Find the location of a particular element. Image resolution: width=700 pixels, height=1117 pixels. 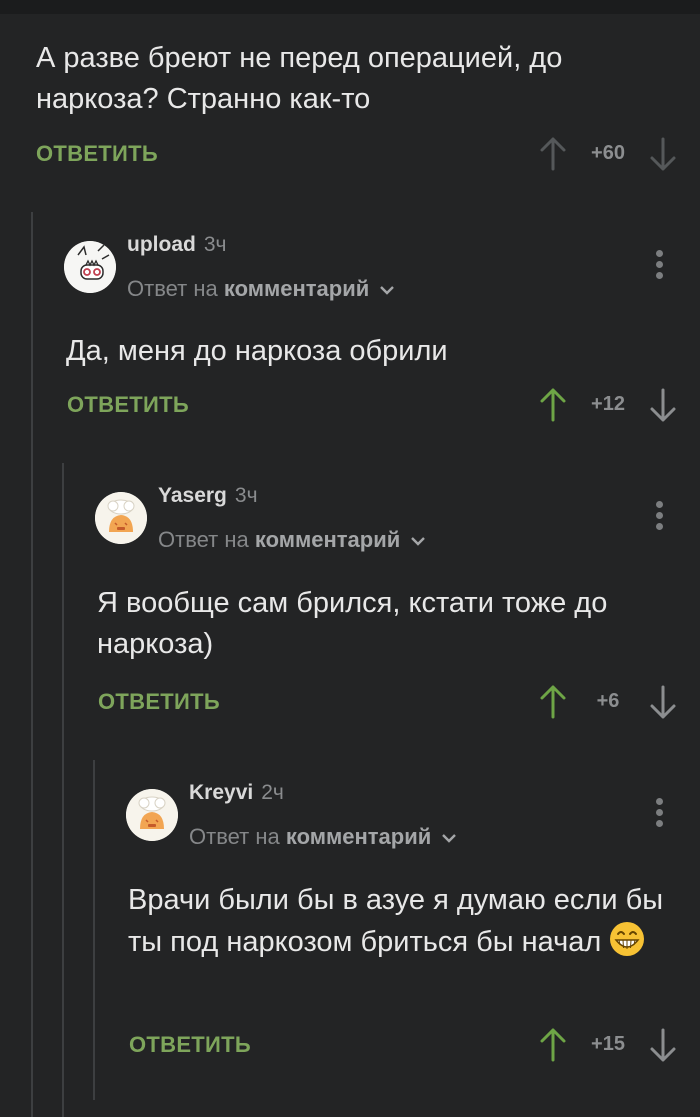

vote-controls: +6 is located at coordinates (608, 702).